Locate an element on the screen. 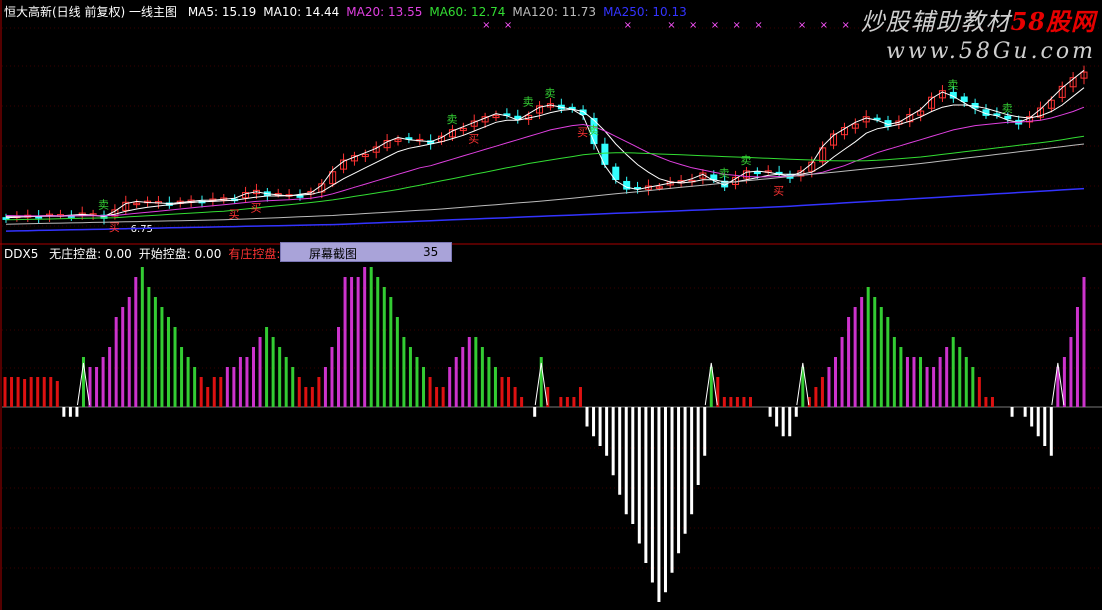 The height and width of the screenshot is (610, 1102). ddx-legend-item: 无庄控盘: 0.00 is located at coordinates (90, 254).